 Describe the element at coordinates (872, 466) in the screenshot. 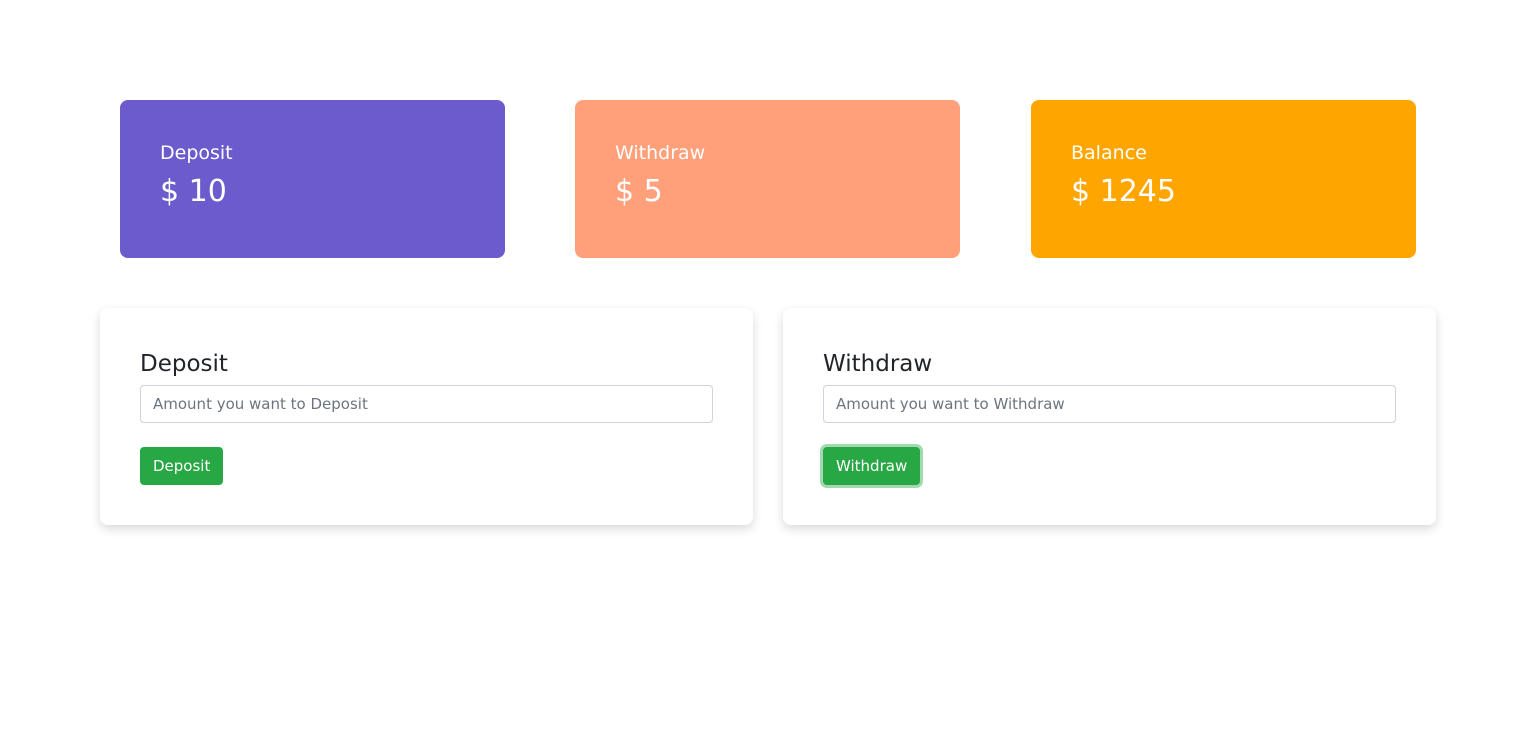

I see `withdraw-button: Withdraw` at that location.